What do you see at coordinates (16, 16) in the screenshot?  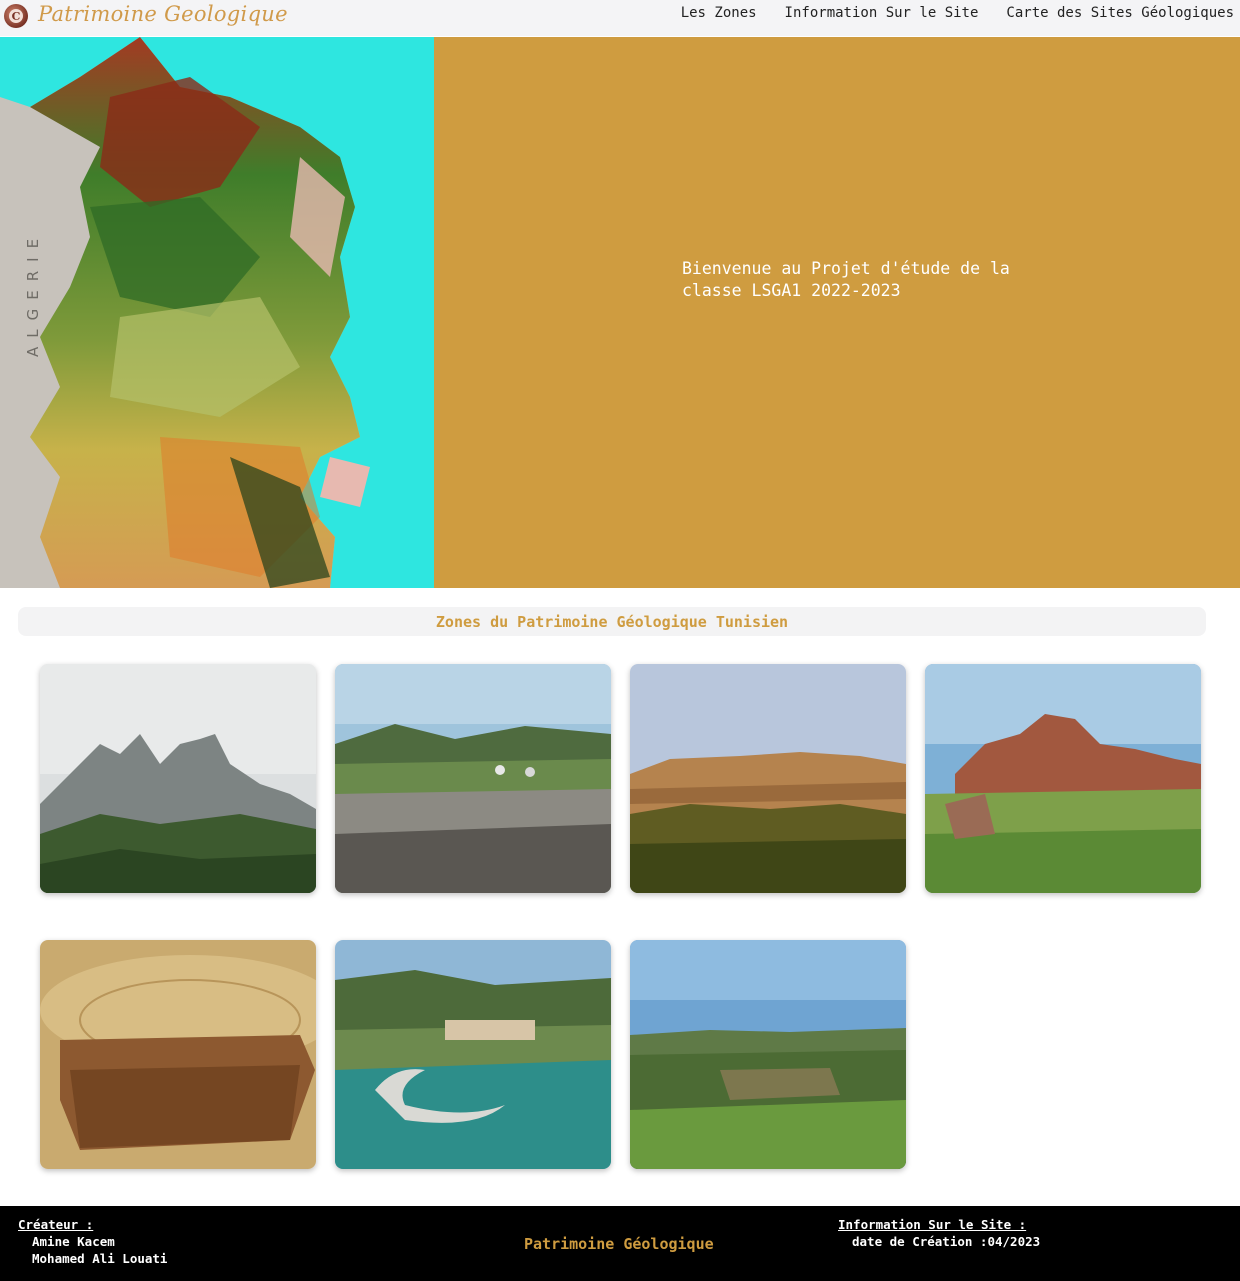 I see `logo-icon: C` at bounding box center [16, 16].